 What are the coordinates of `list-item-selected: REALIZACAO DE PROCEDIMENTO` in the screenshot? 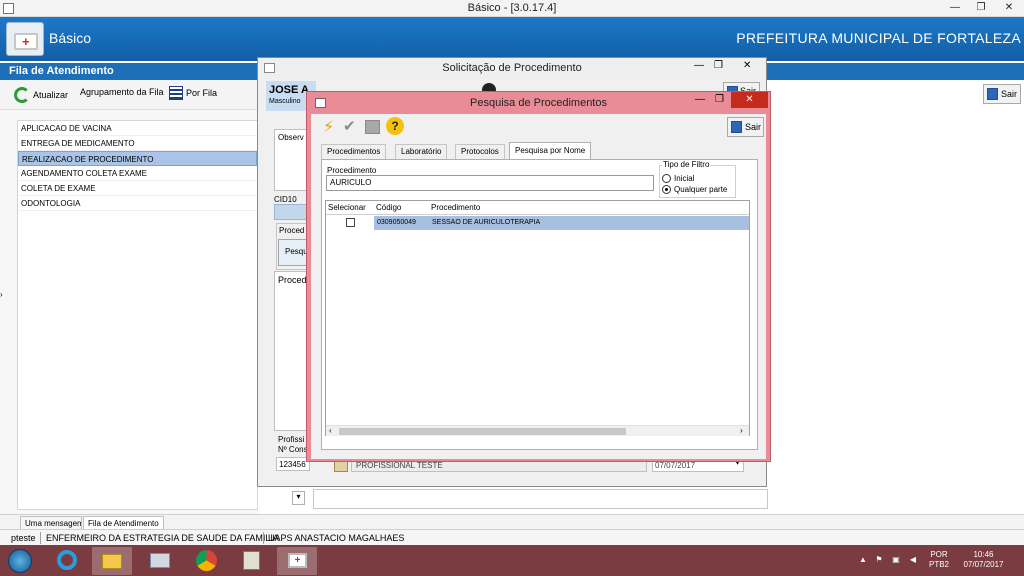 It's located at (137, 158).